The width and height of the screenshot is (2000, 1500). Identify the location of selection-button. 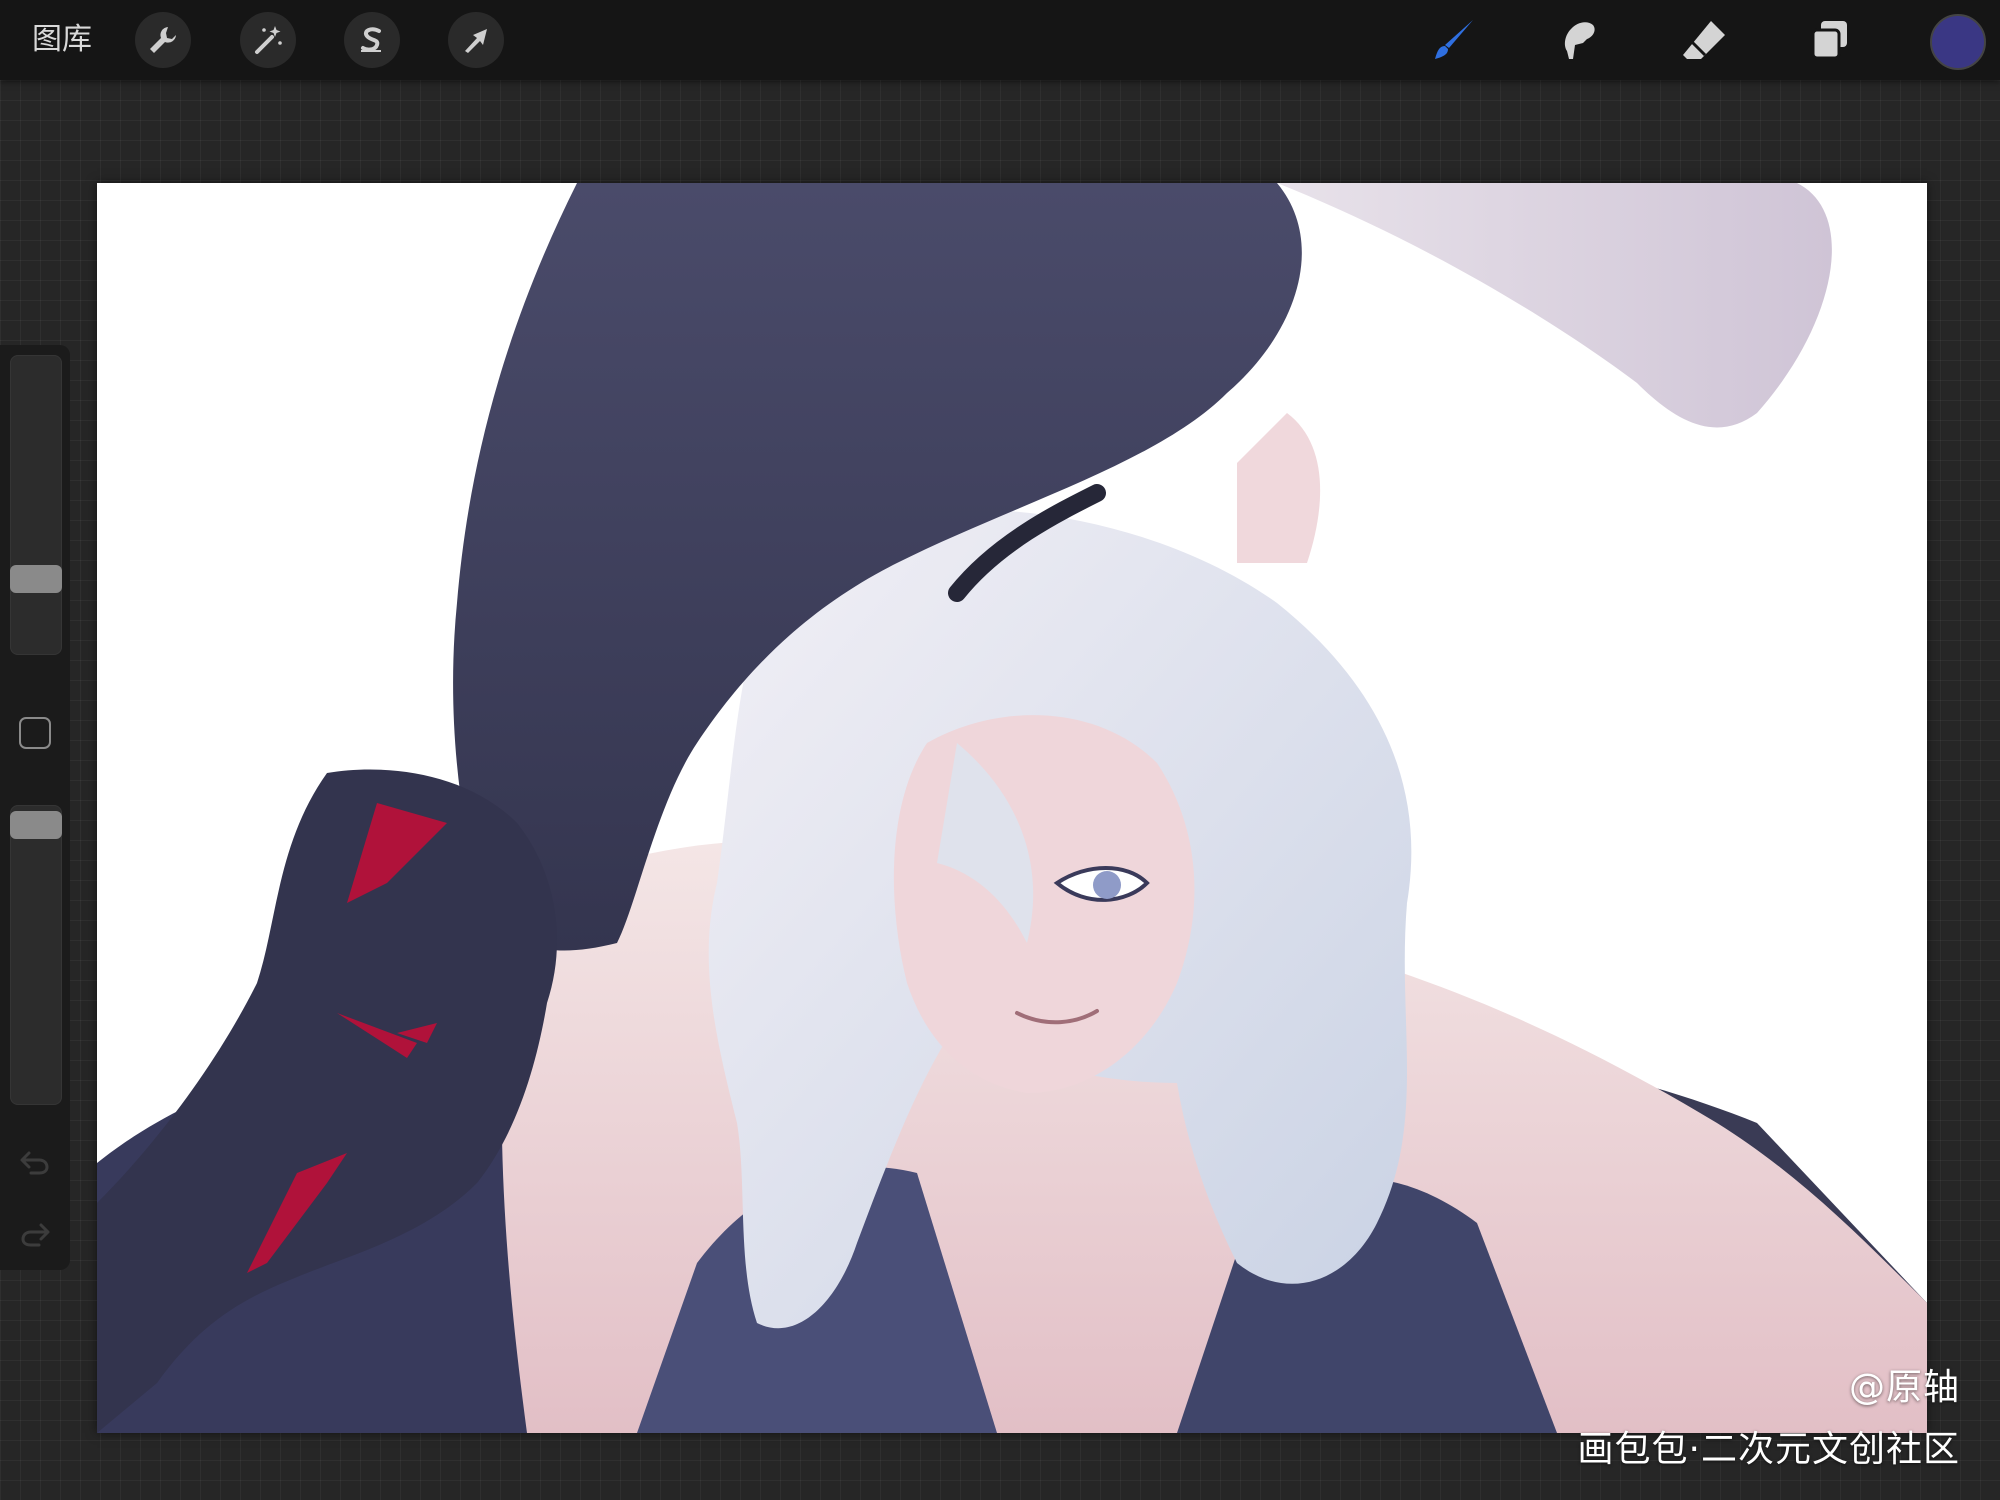
(372, 40).